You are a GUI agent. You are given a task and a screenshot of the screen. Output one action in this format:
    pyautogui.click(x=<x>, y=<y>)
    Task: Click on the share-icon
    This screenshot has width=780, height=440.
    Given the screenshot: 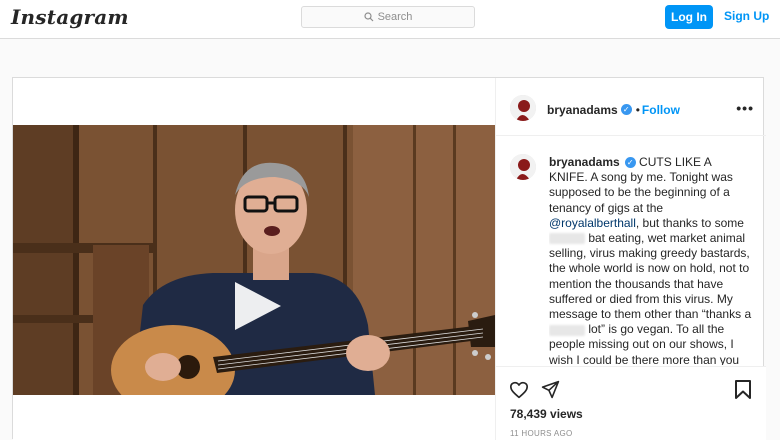 What is the action you would take?
    pyautogui.click(x=550, y=389)
    